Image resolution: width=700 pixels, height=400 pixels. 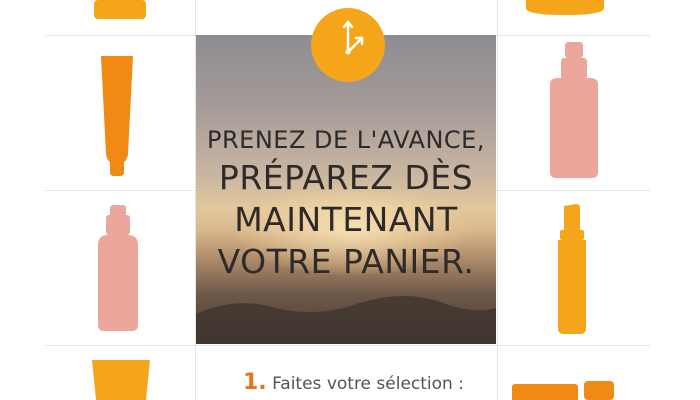 I want to click on product-spray-bottle-pink, so click(x=574, y=110).